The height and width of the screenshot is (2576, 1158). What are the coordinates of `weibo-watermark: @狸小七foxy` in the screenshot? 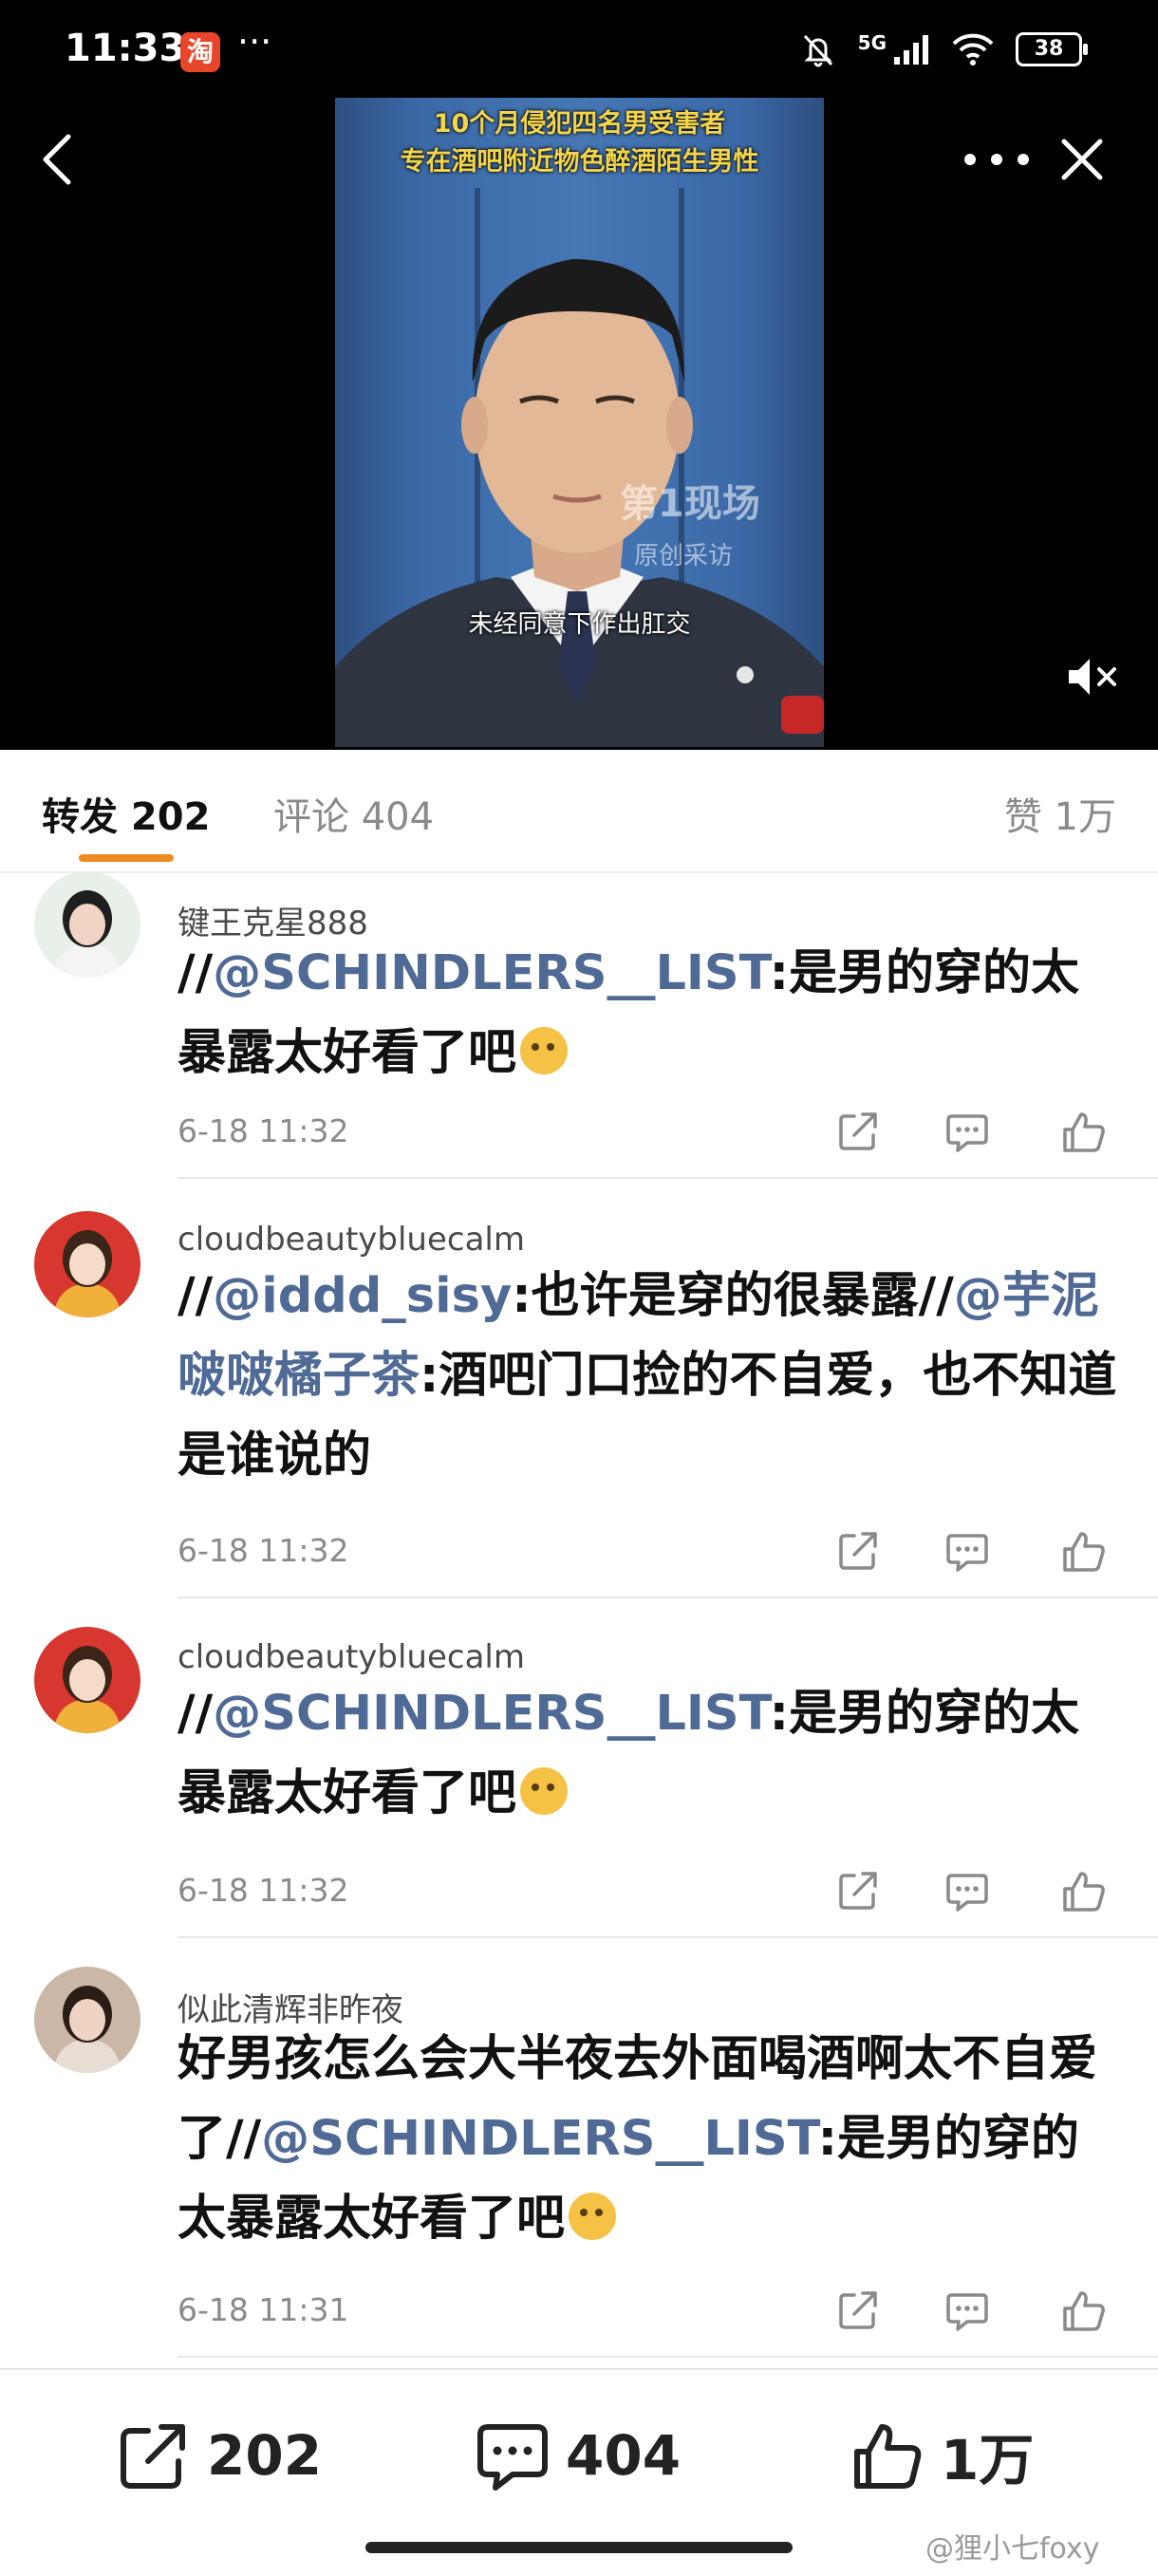 It's located at (1012, 2549).